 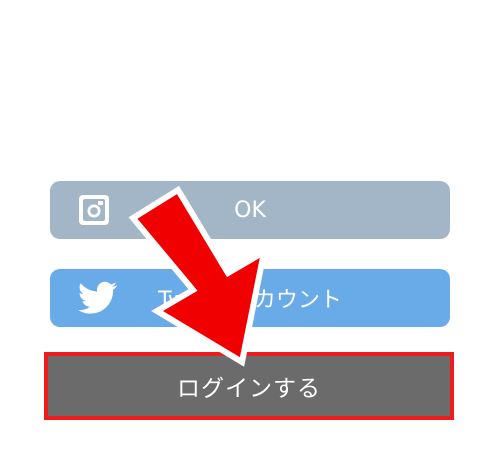 I want to click on twitter-button-label: Twitterアカウント, so click(x=250, y=300).